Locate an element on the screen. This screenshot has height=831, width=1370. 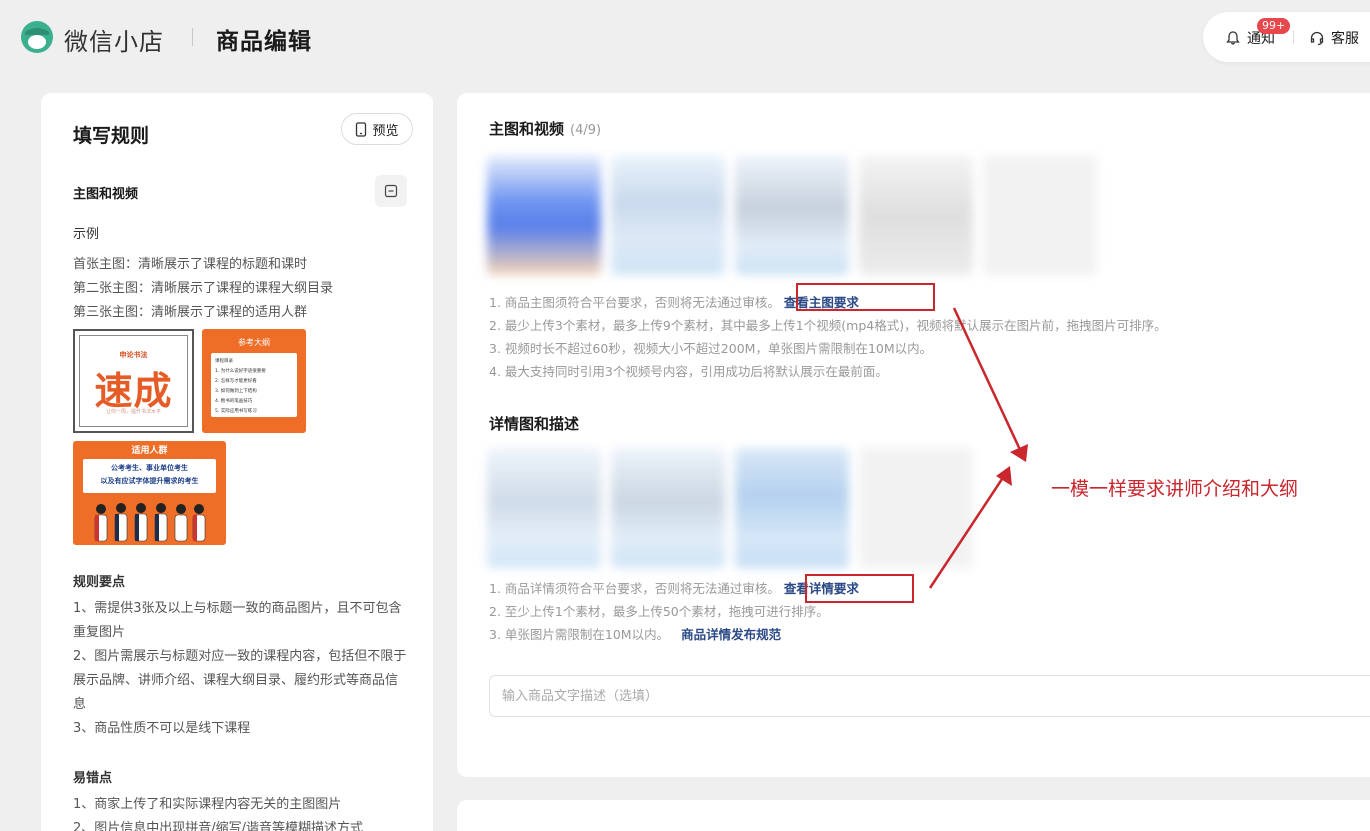
service-button: 客服 is located at coordinates (1334, 38).